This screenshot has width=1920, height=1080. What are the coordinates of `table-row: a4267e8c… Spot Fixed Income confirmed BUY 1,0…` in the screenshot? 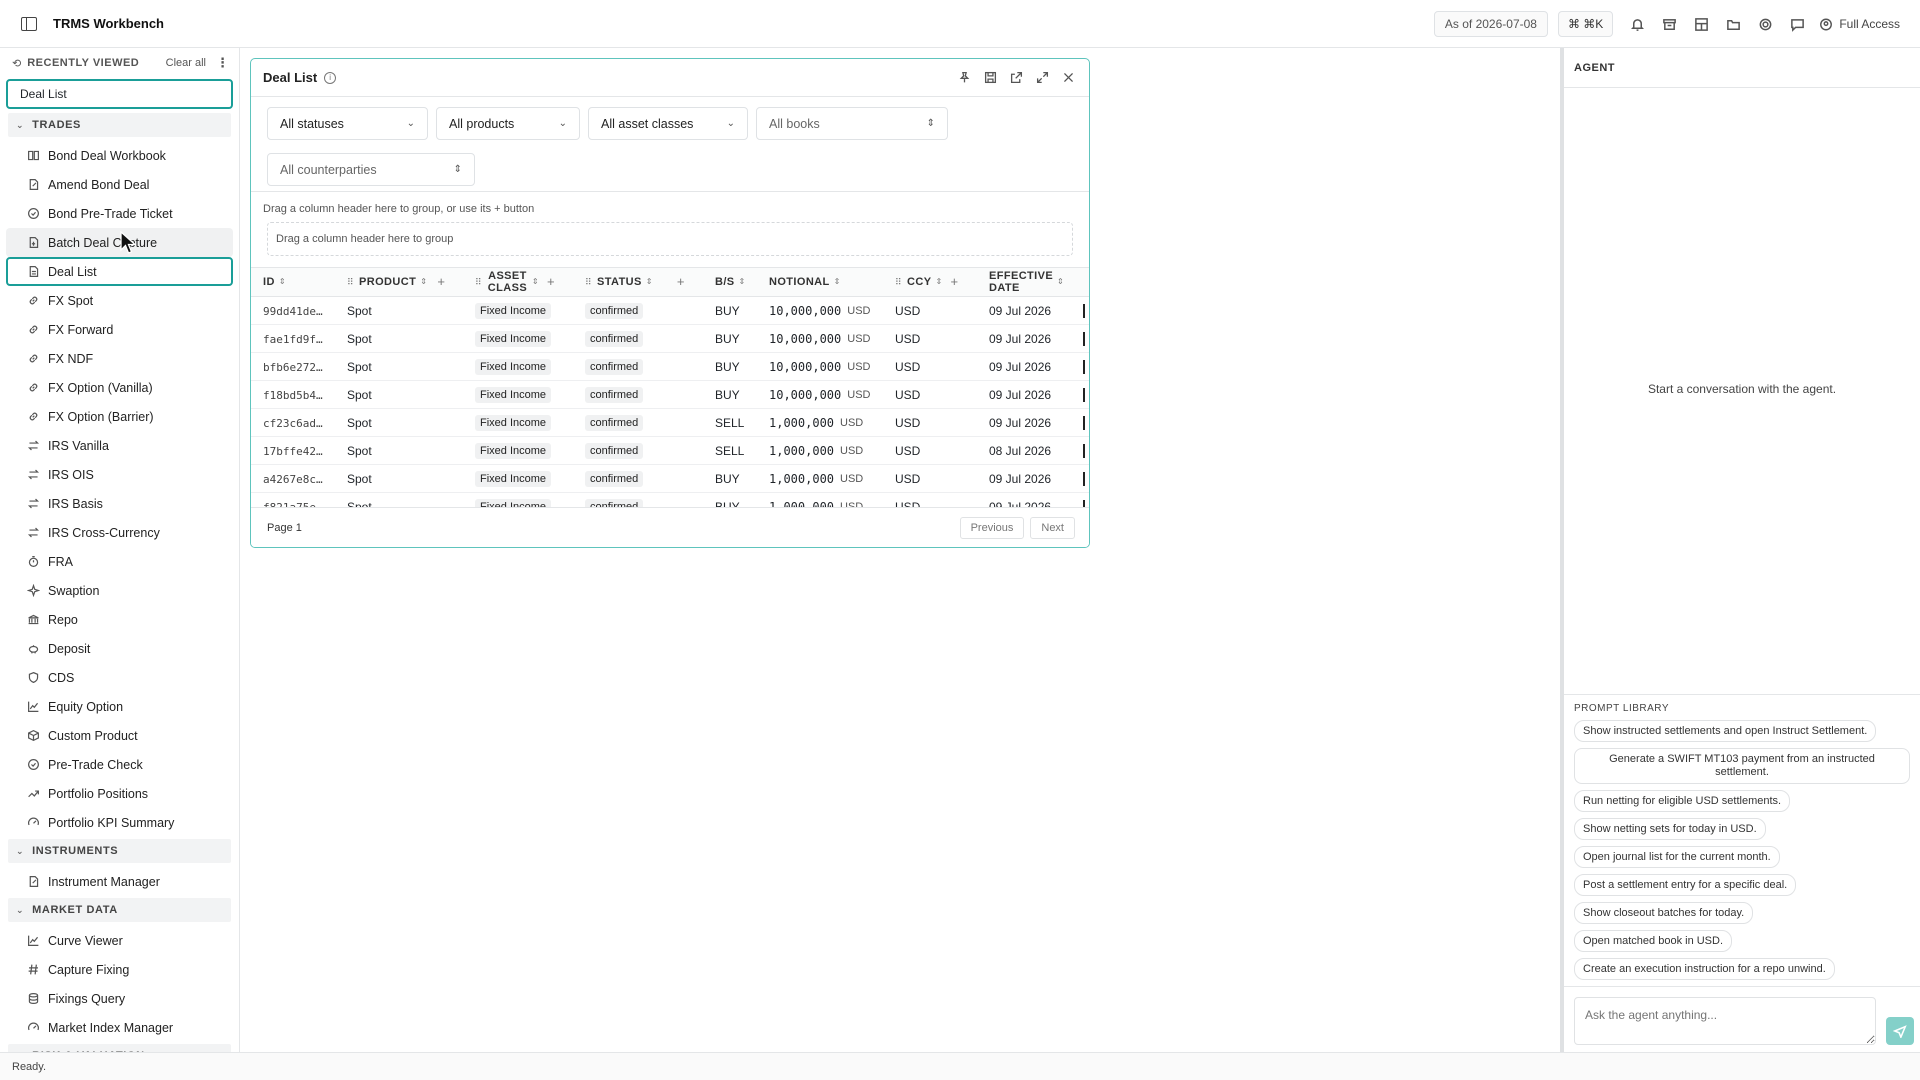 It's located at (670, 479).